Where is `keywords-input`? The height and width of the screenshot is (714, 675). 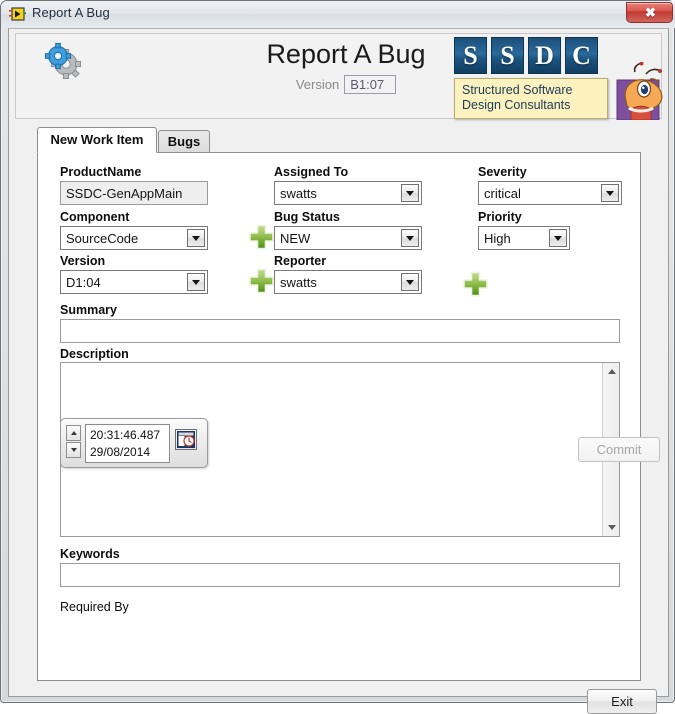
keywords-input is located at coordinates (340, 575).